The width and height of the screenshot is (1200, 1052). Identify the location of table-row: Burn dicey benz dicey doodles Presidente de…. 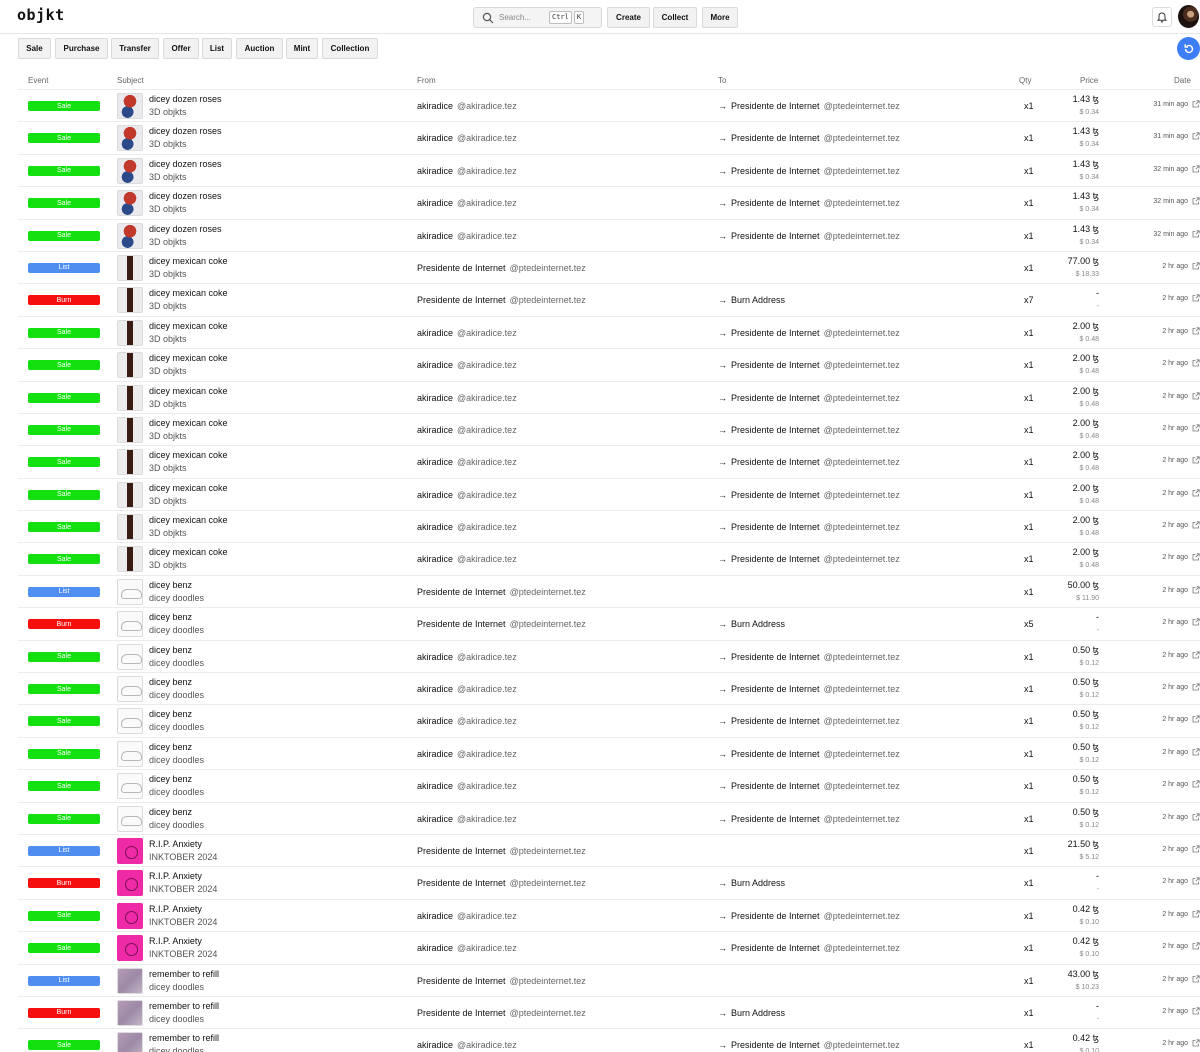
(609, 623).